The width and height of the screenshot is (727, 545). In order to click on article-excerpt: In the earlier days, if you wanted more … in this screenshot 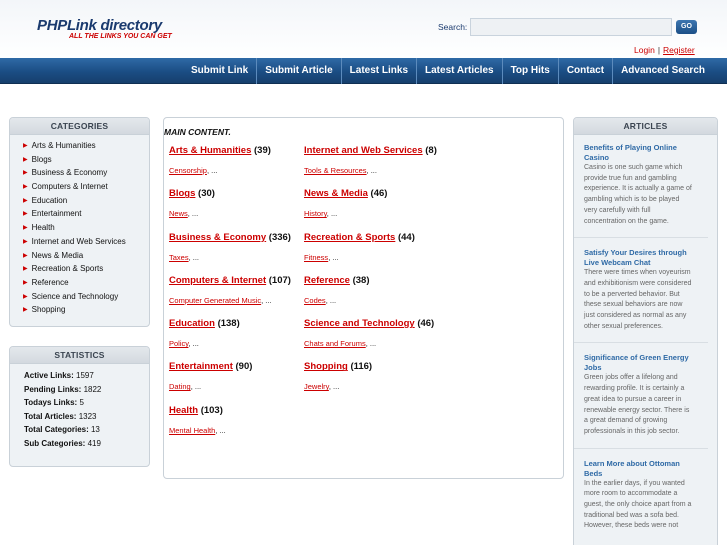, I will do `click(641, 506)`.